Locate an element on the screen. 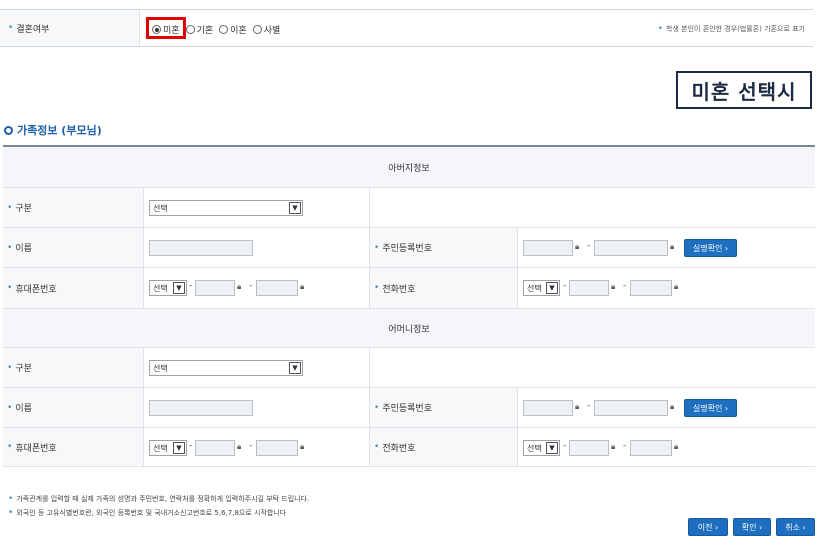 This screenshot has height=557, width=820. father-mobile-prefix-value: 선택 is located at coordinates (160, 288).